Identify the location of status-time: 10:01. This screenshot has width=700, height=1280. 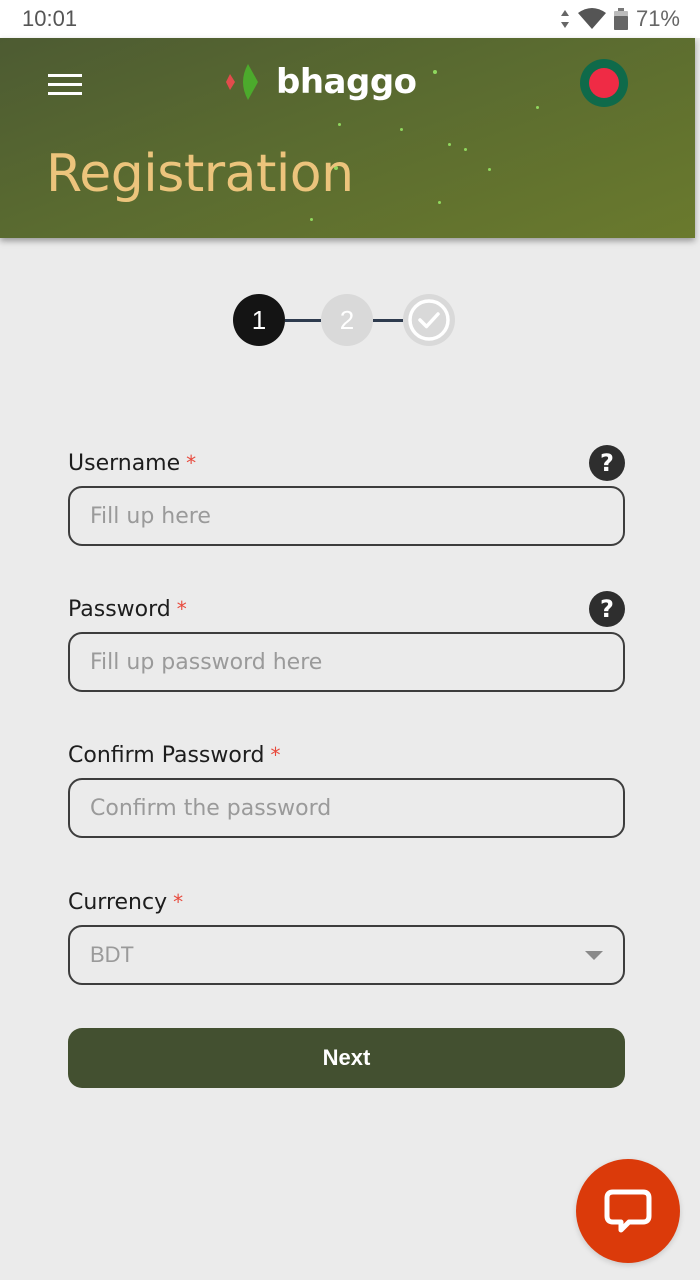
(50, 18).